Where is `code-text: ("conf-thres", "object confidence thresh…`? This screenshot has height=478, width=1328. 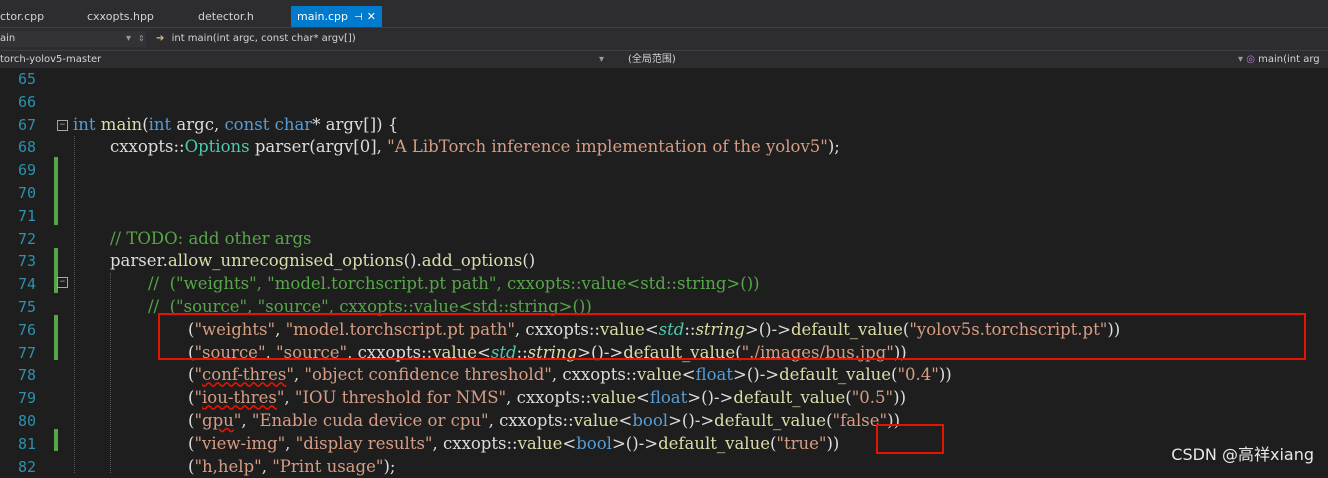
code-text: ("conf-thres", "object confidence thresh… is located at coordinates (570, 375).